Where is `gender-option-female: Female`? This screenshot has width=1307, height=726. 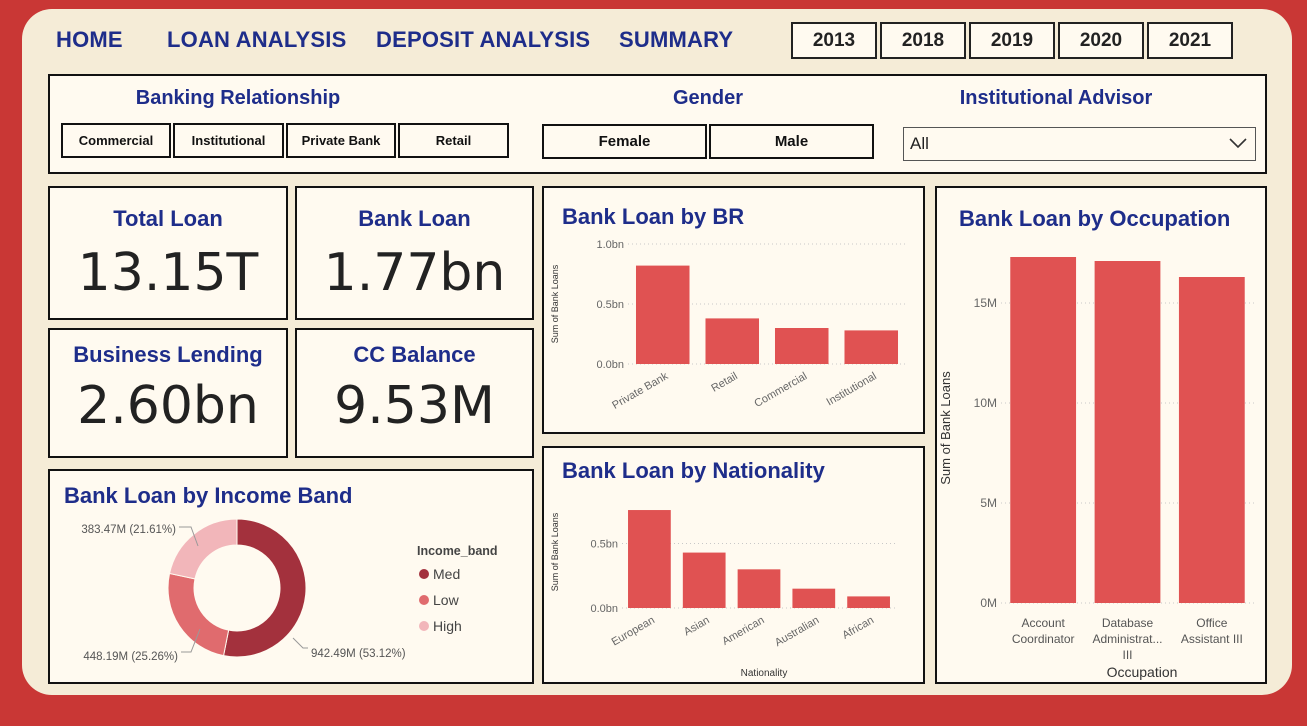
gender-option-female: Female is located at coordinates (624, 141).